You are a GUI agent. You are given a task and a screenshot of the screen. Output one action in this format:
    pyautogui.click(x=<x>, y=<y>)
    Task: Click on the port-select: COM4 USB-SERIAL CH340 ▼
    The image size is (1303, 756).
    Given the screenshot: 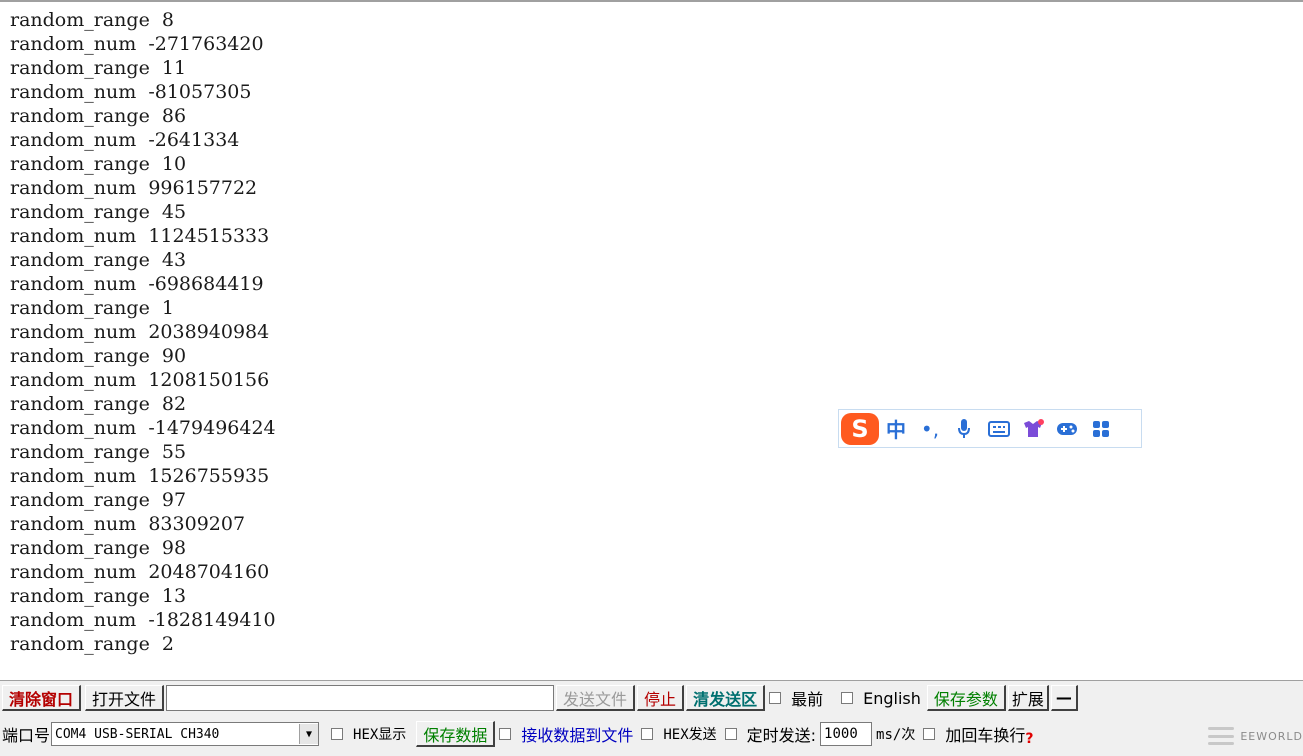 What is the action you would take?
    pyautogui.click(x=185, y=734)
    